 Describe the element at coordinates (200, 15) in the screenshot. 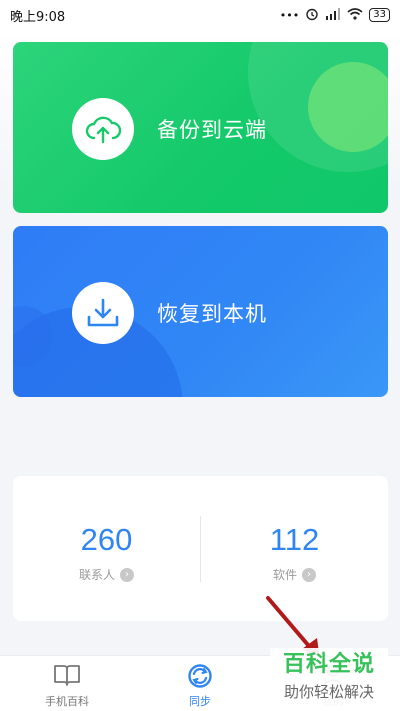

I see `status-bar: 晚上9:08 ••• 33` at that location.